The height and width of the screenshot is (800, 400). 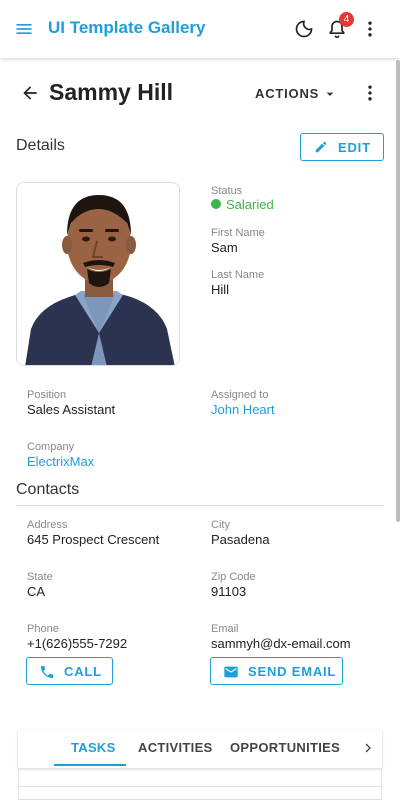 I want to click on position-label: Position, so click(x=47, y=395).